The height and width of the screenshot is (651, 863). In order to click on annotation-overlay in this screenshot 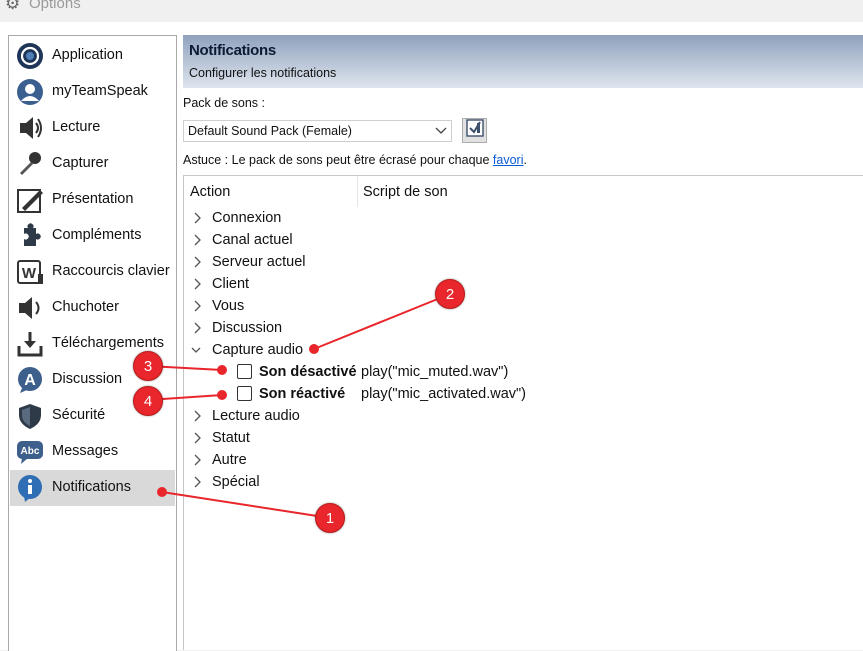, I will do `click(299, 406)`.